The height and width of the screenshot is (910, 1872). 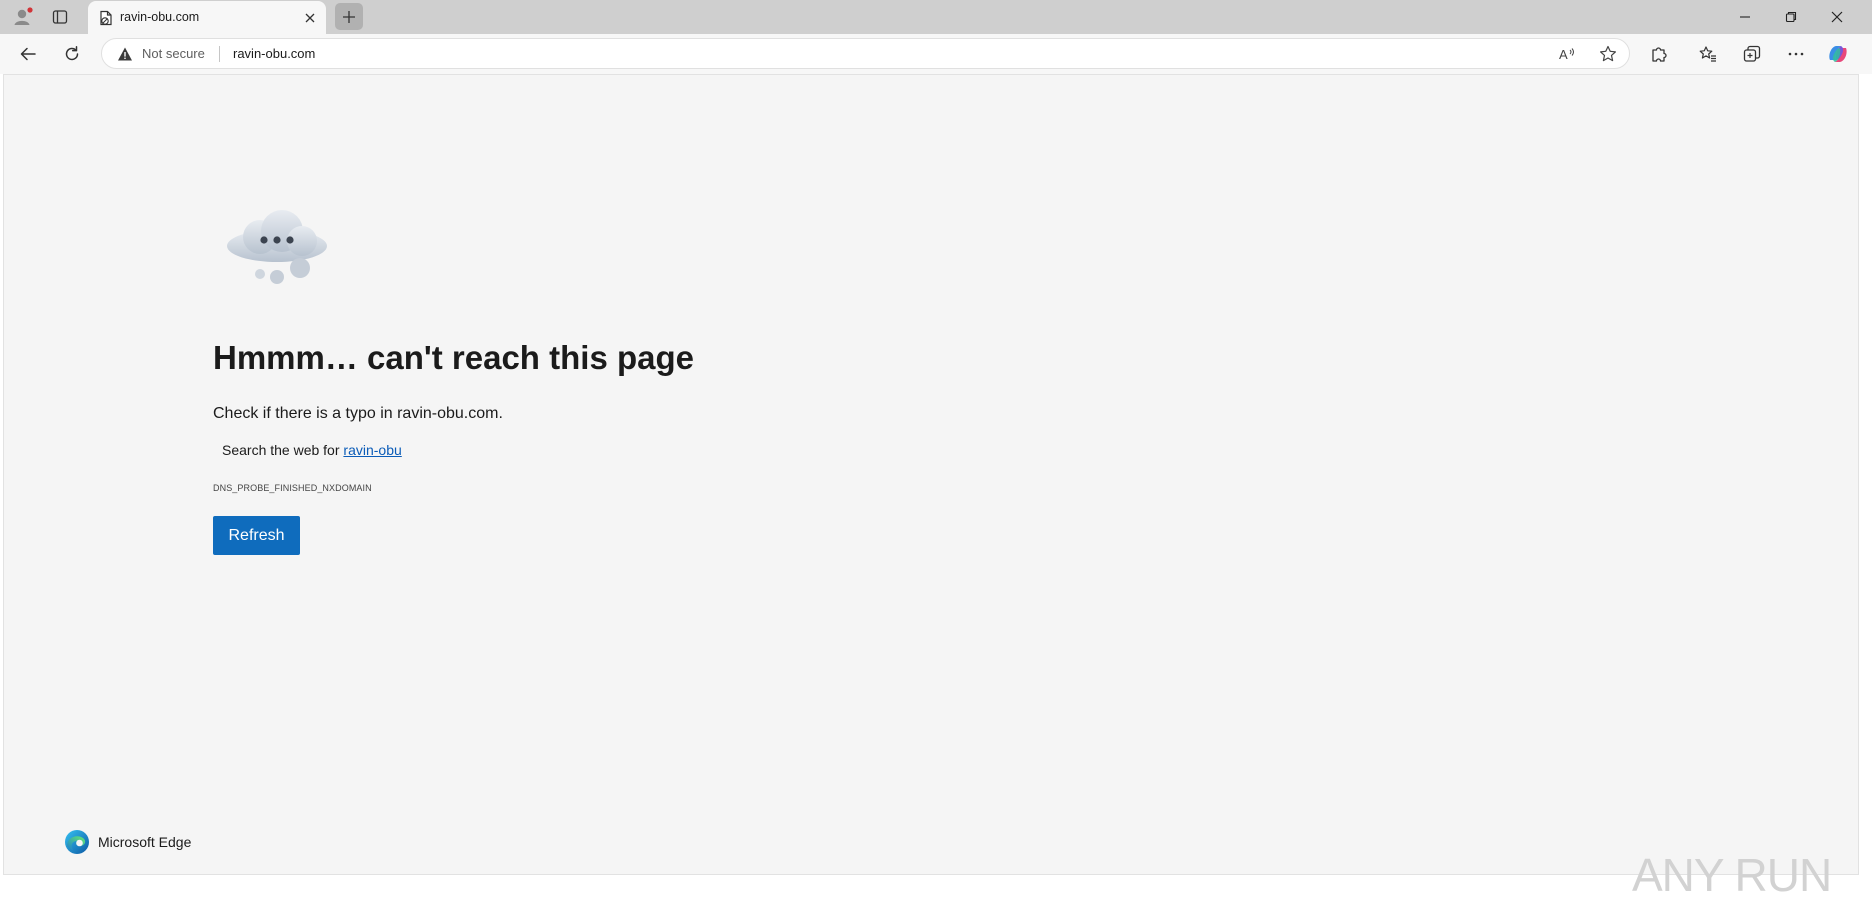 I want to click on error-code: DNS_PROBE_FINISHED_NXDOMAIN, so click(x=292, y=488).